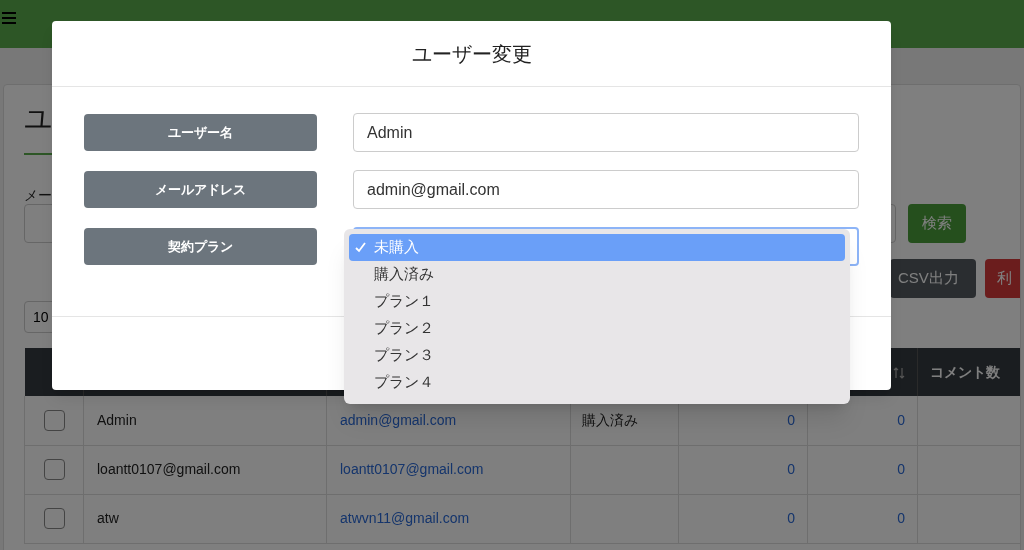 The width and height of the screenshot is (1024, 550). What do you see at coordinates (597, 274) in the screenshot?
I see `dropdown-option: 購入済み` at bounding box center [597, 274].